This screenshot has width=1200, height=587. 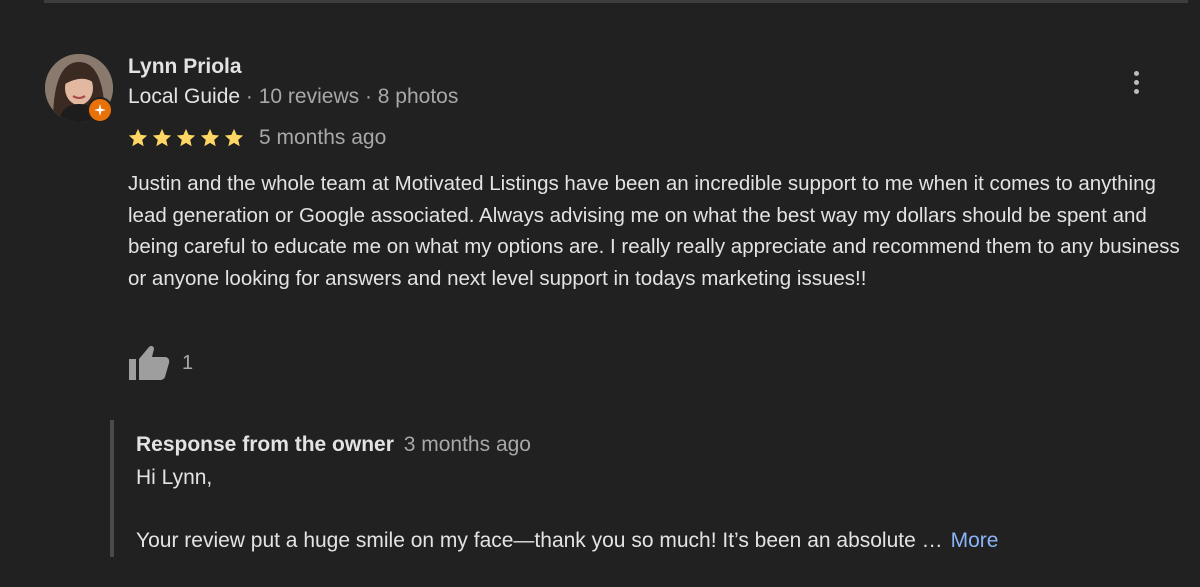 I want to click on thumbs-up-icon, so click(x=149, y=362).